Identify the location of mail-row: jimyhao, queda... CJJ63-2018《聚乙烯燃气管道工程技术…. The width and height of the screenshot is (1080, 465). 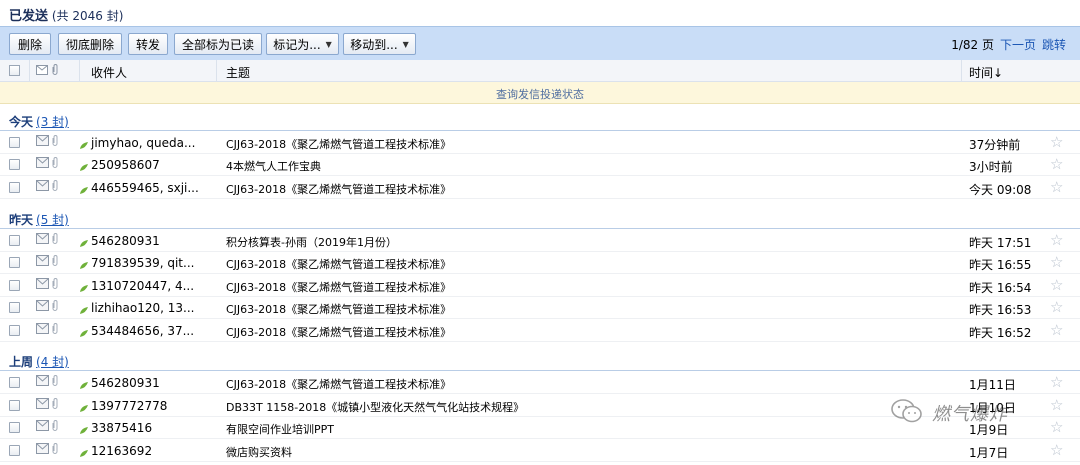
(540, 143).